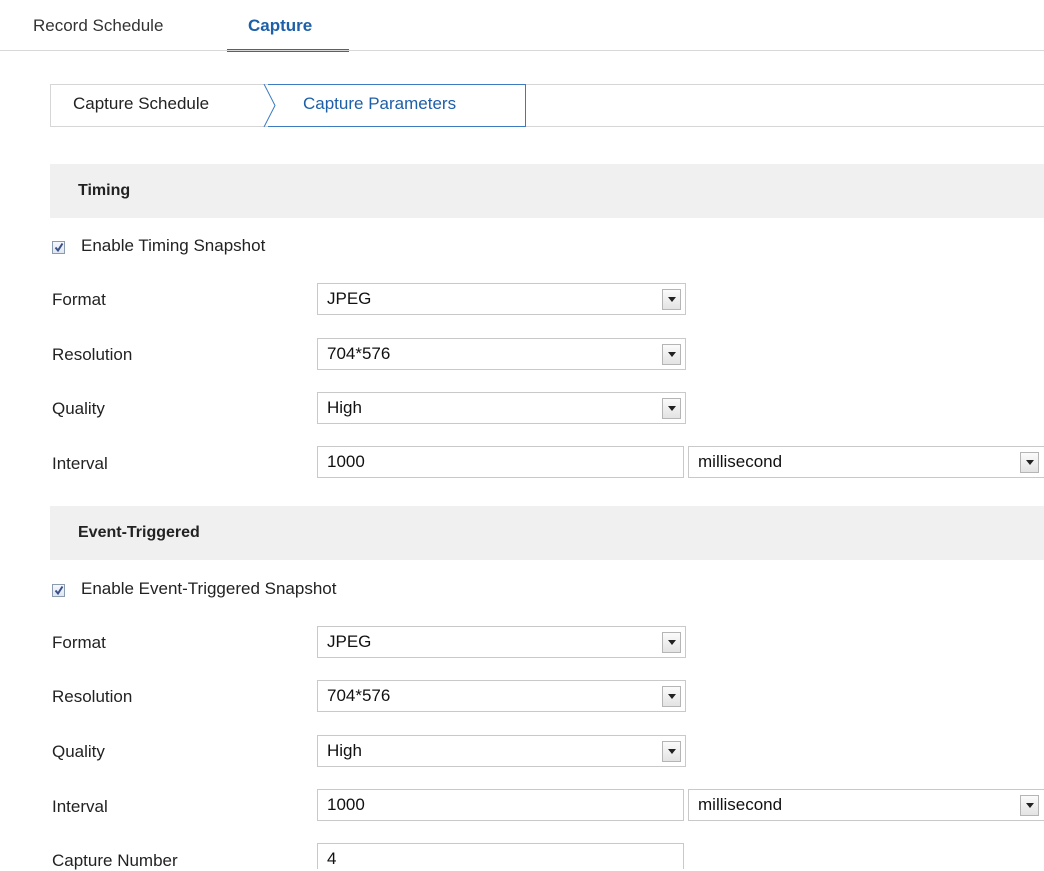 Image resolution: width=1044 pixels, height=871 pixels. I want to click on enable-timing-snapshot-checkbox, so click(58, 247).